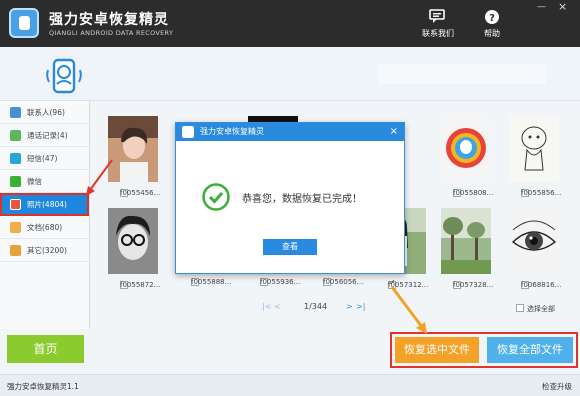 This screenshot has width=580, height=396. I want to click on contact-us-label: 联系我们, so click(438, 33).